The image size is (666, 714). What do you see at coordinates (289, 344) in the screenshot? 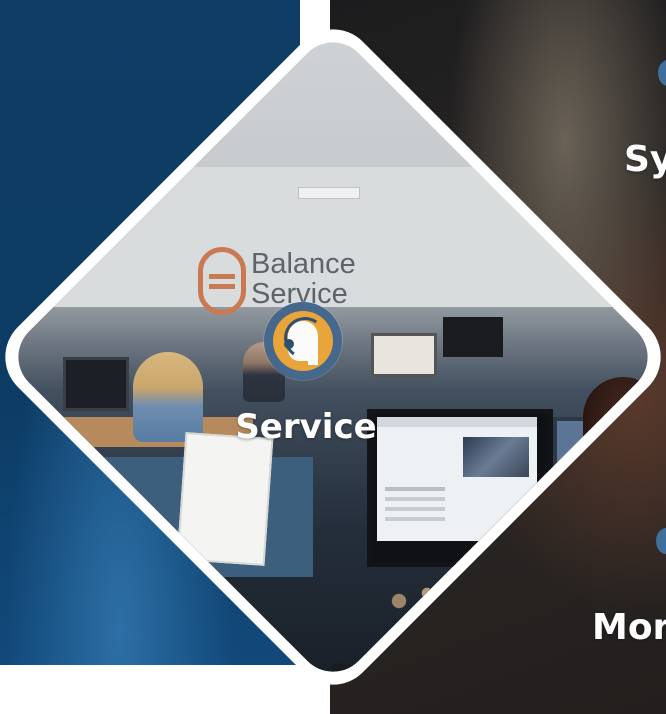
I see `microphone-icon` at bounding box center [289, 344].